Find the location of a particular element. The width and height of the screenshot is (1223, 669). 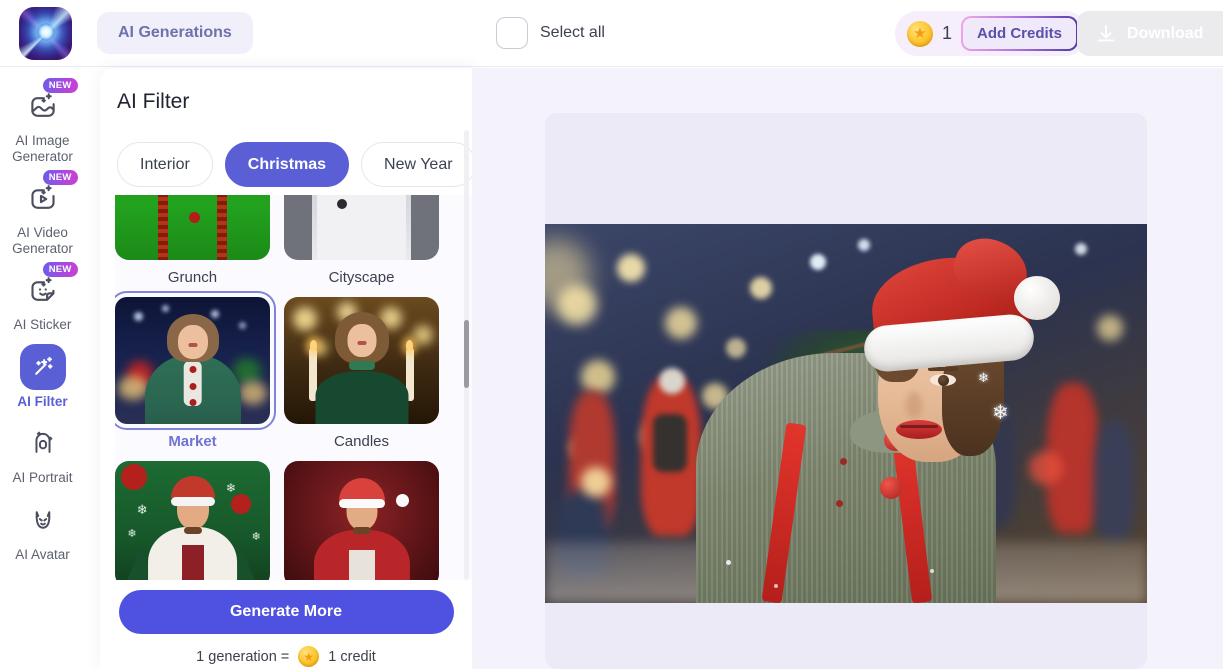

ai-generations-tab: AI Generations is located at coordinates (175, 33).